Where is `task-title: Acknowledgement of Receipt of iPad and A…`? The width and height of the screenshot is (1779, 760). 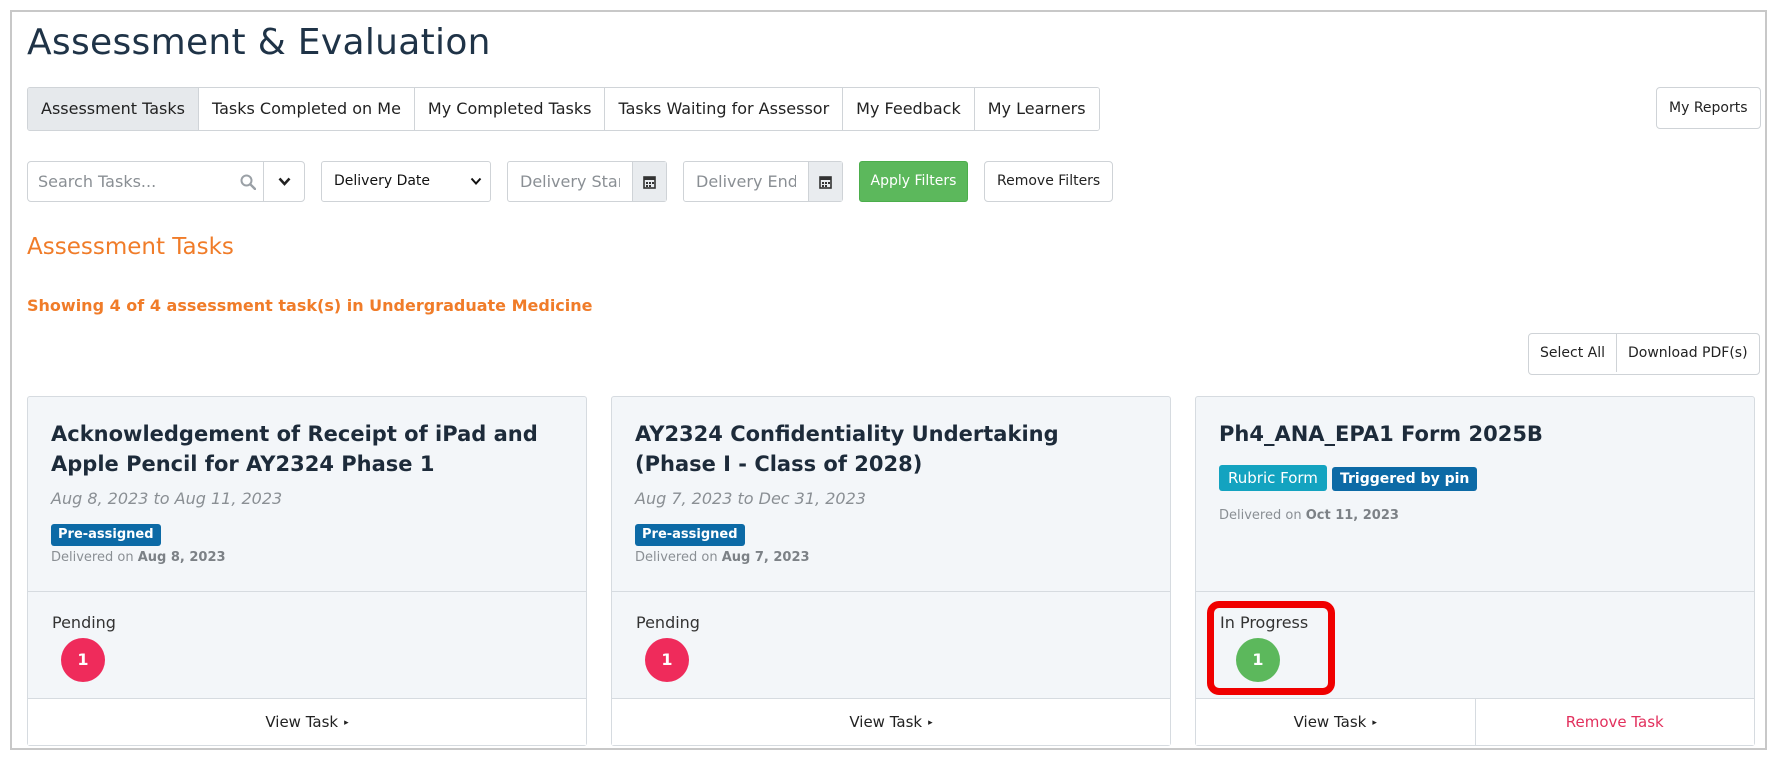 task-title: Acknowledgement of Receipt of iPad and A… is located at coordinates (294, 449).